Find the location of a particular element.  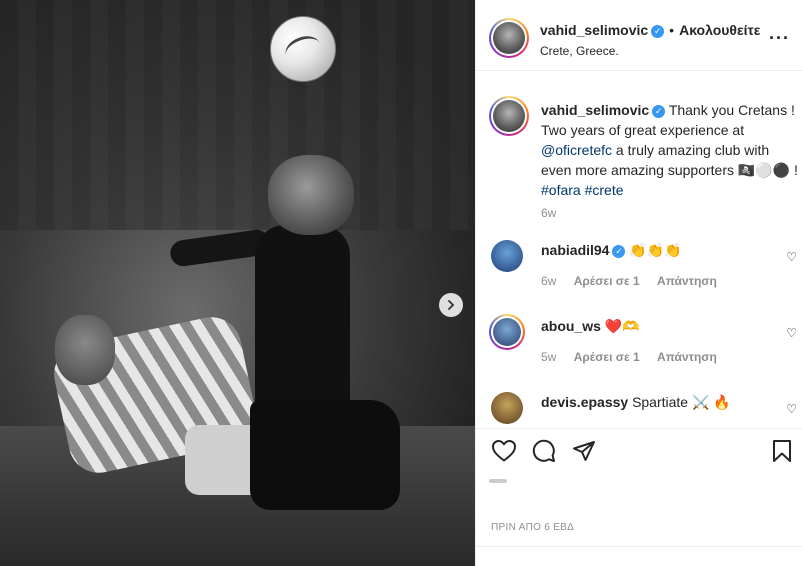

comment-username: abou_ws is located at coordinates (571, 326).